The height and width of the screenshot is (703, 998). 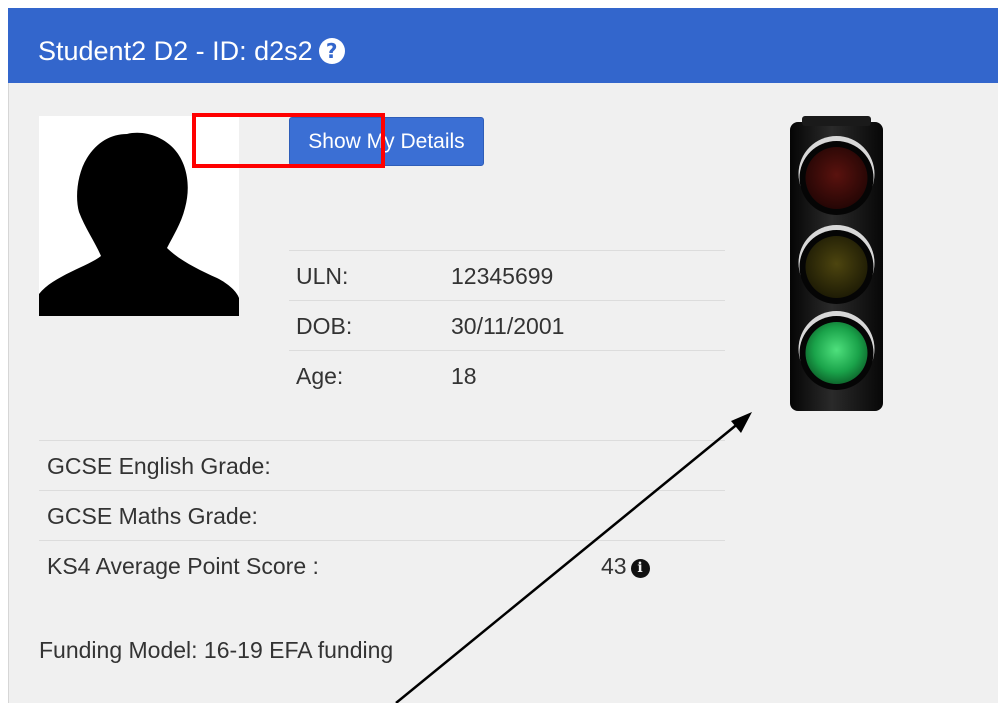 I want to click on person-silhouette-icon, so click(x=139, y=224).